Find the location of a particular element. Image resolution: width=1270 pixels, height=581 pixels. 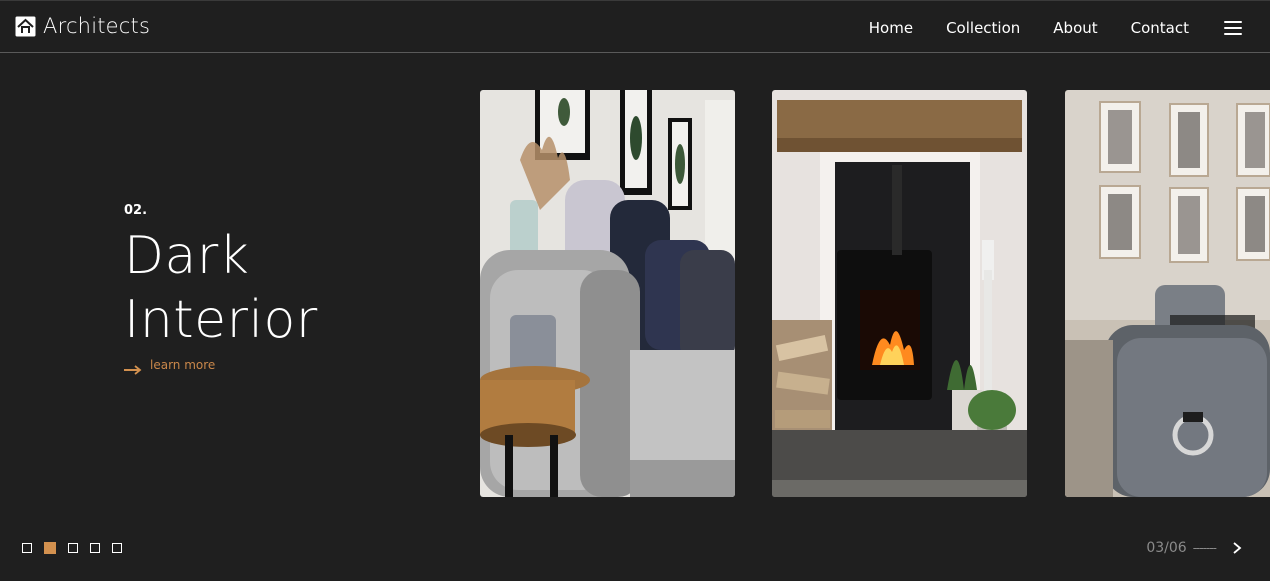

pagination-dot-2-active is located at coordinates (50, 548).